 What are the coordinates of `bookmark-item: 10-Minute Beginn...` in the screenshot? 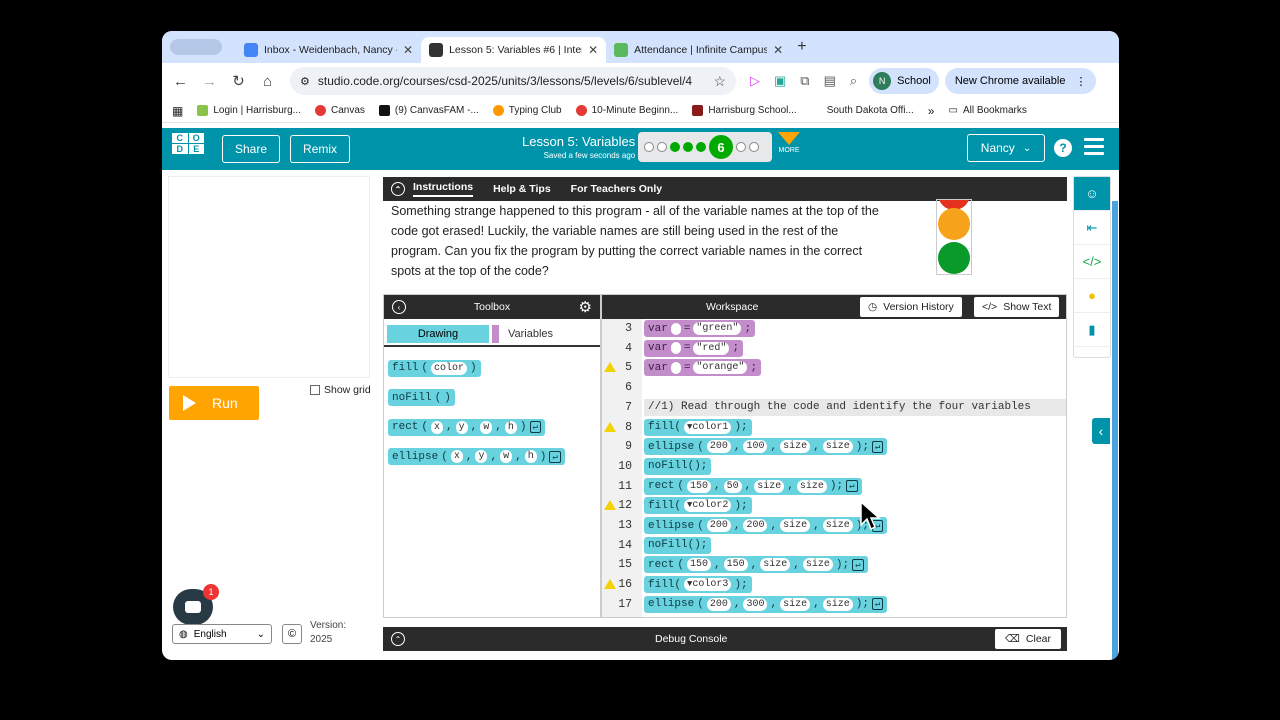 It's located at (626, 110).